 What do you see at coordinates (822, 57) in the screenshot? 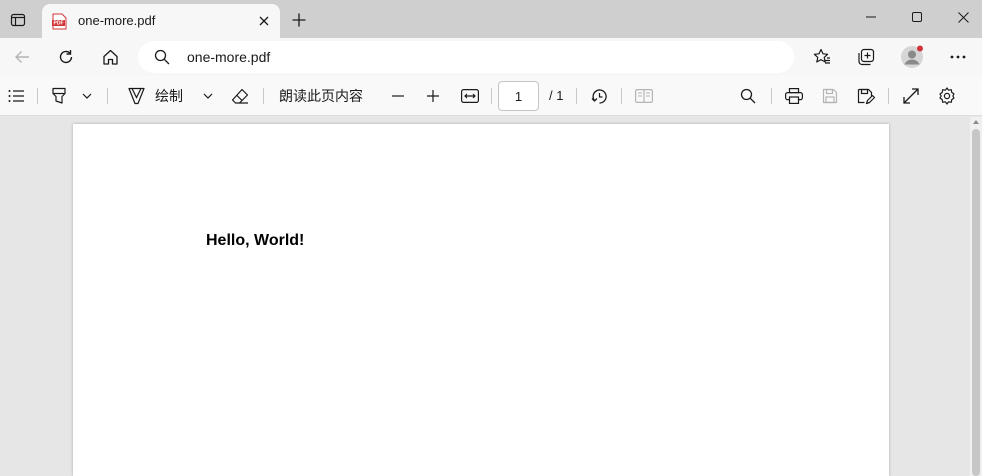
I see `favorites-icon` at bounding box center [822, 57].